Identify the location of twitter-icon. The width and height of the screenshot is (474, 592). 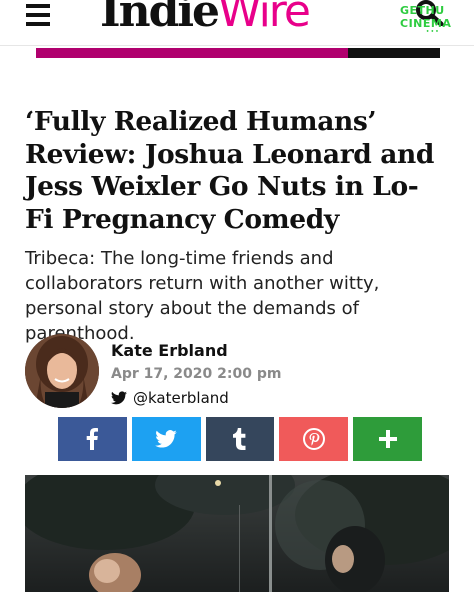
(166, 439).